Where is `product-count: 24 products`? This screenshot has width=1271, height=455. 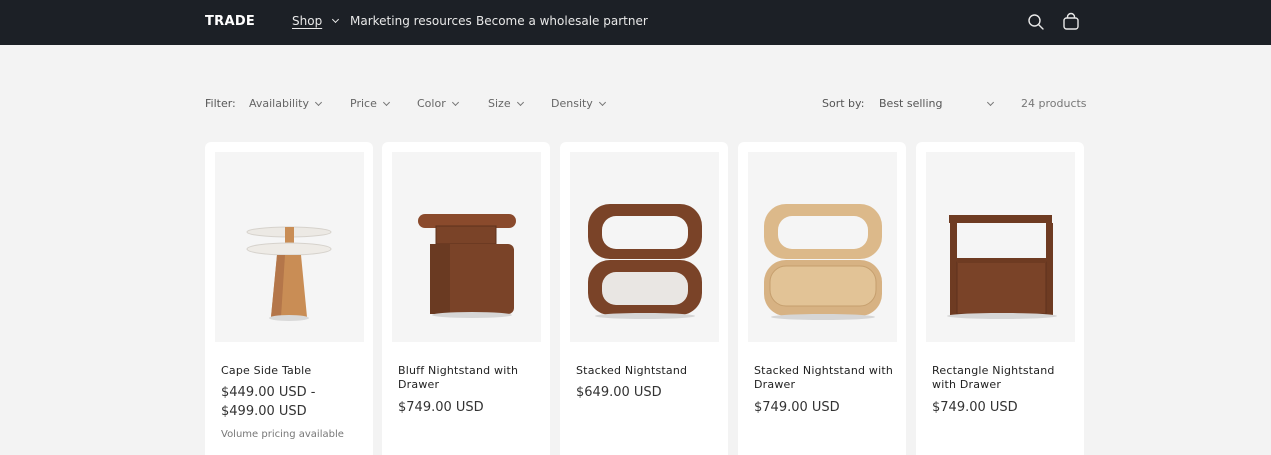
product-count: 24 products is located at coordinates (1054, 103).